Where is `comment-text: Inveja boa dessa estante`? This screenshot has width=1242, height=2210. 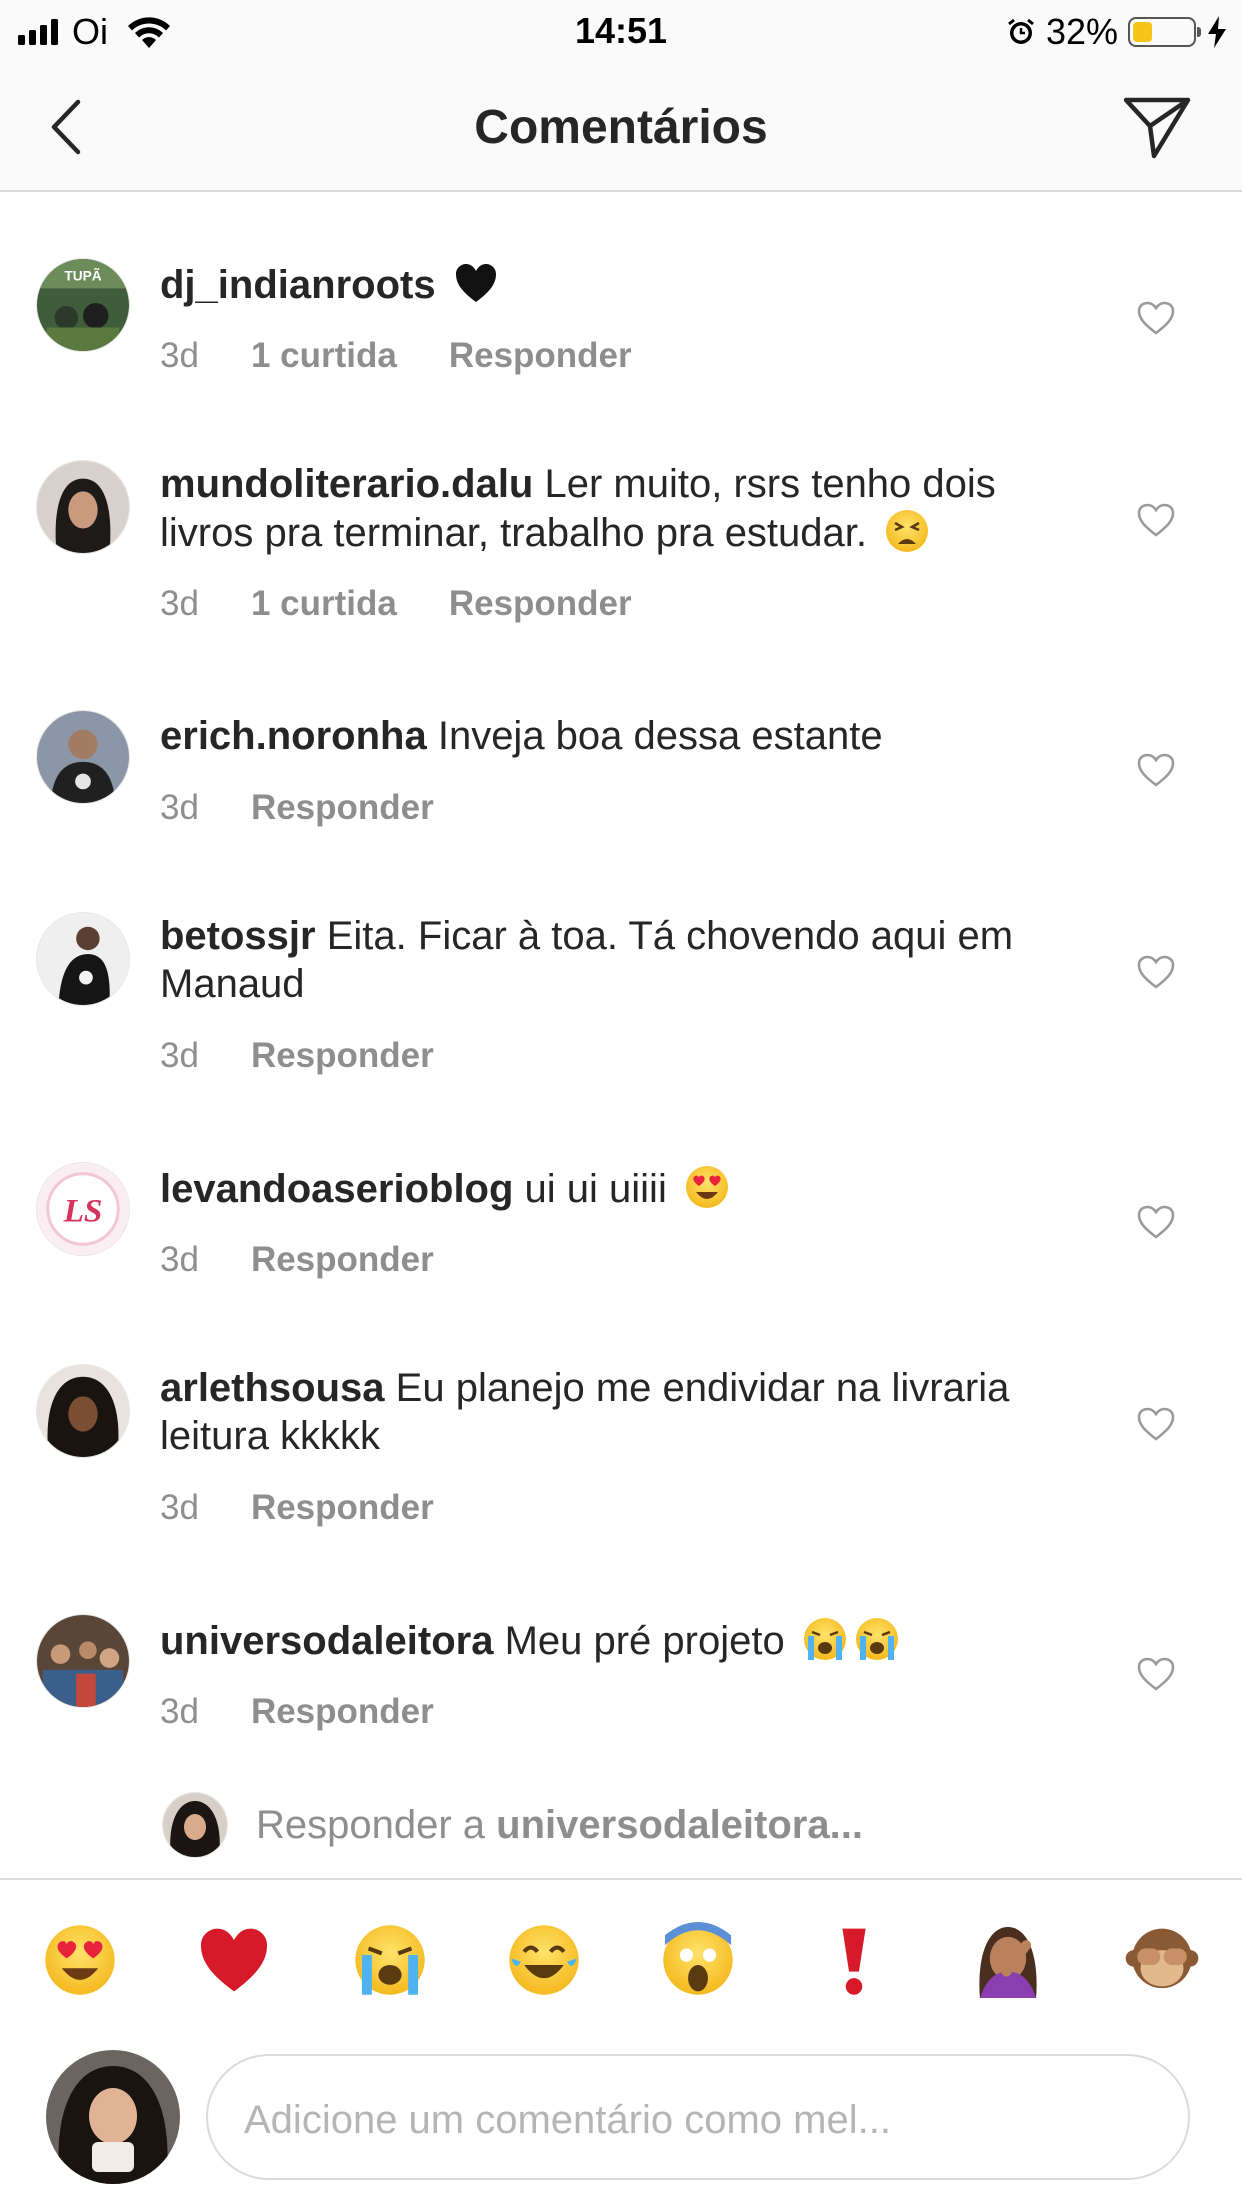
comment-text: Inveja boa dessa estante is located at coordinates (660, 736).